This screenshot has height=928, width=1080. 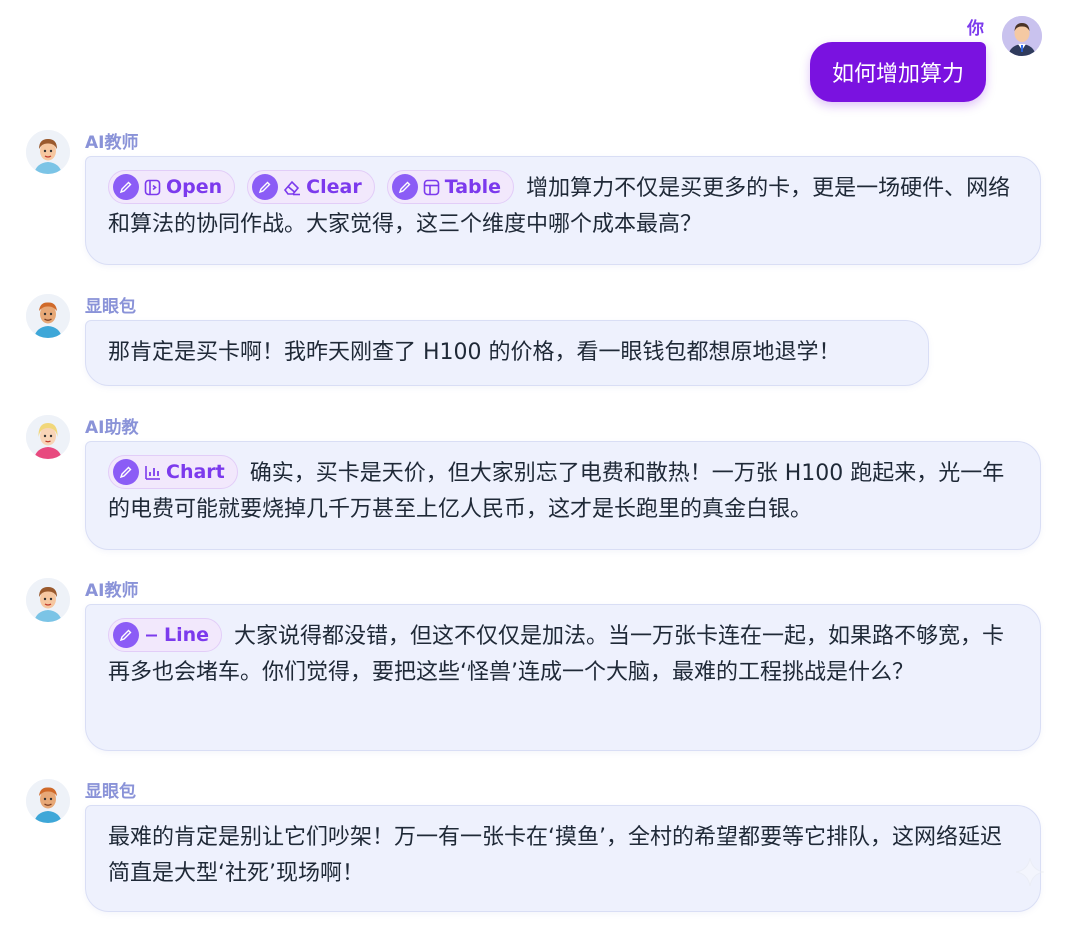 What do you see at coordinates (172, 187) in the screenshot?
I see `open-chip: Open` at bounding box center [172, 187].